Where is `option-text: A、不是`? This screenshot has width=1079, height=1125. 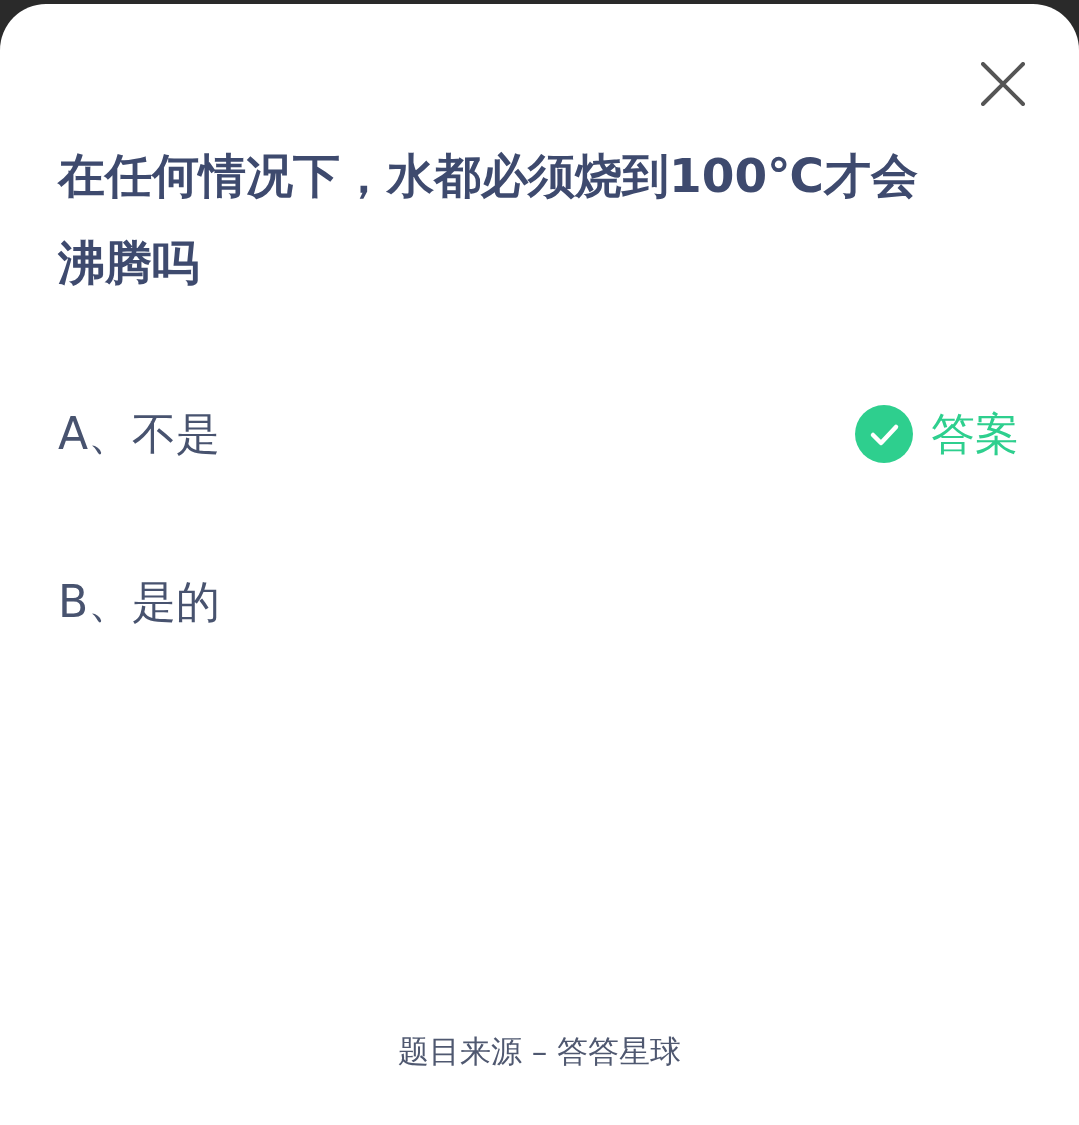 option-text: A、不是 is located at coordinates (139, 434).